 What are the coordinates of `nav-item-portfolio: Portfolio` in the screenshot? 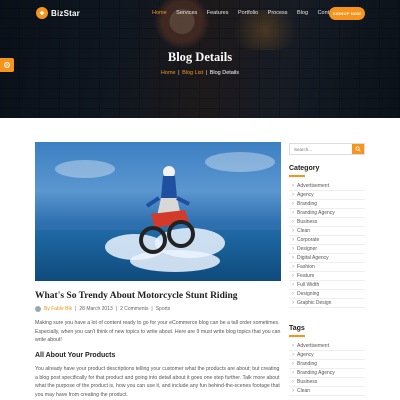 It's located at (248, 13).